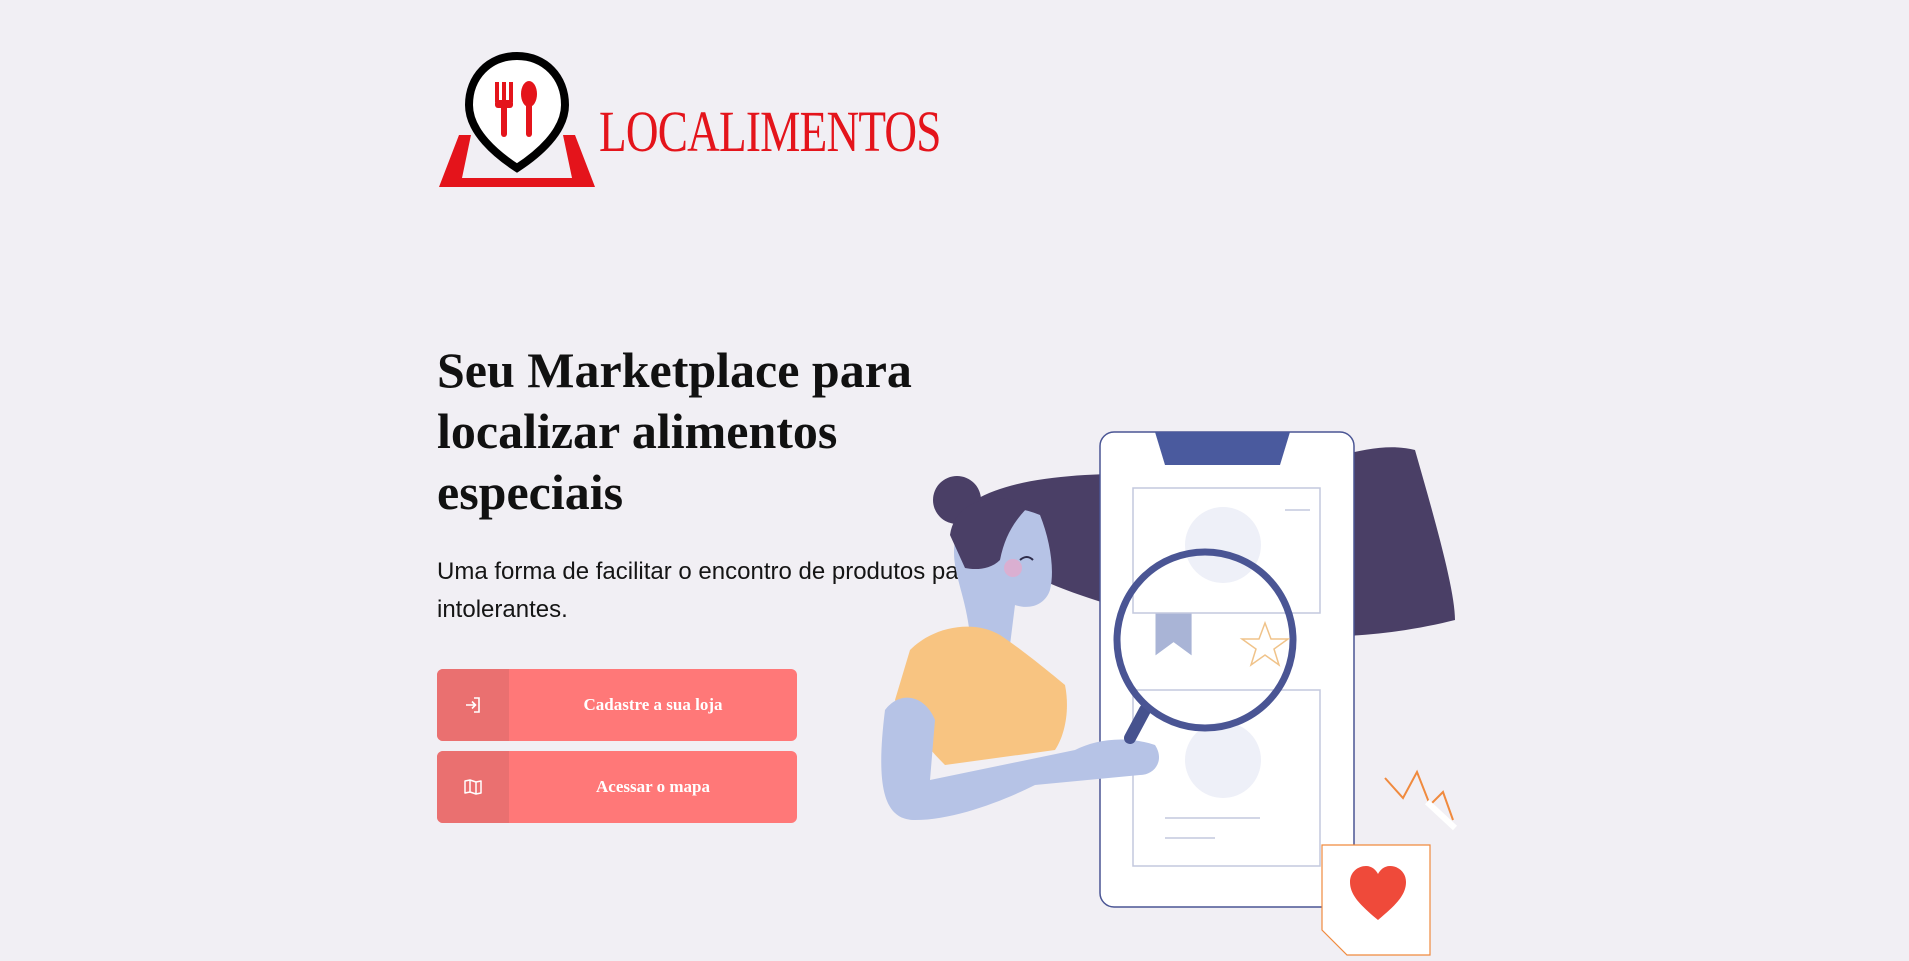 The width and height of the screenshot is (1909, 961). Describe the element at coordinates (1376, 900) in the screenshot. I see `heart-card` at that location.